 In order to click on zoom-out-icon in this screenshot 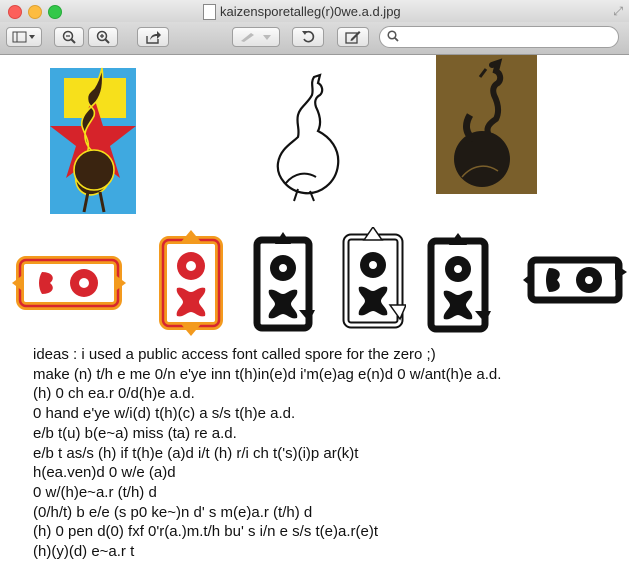, I will do `click(69, 37)`.